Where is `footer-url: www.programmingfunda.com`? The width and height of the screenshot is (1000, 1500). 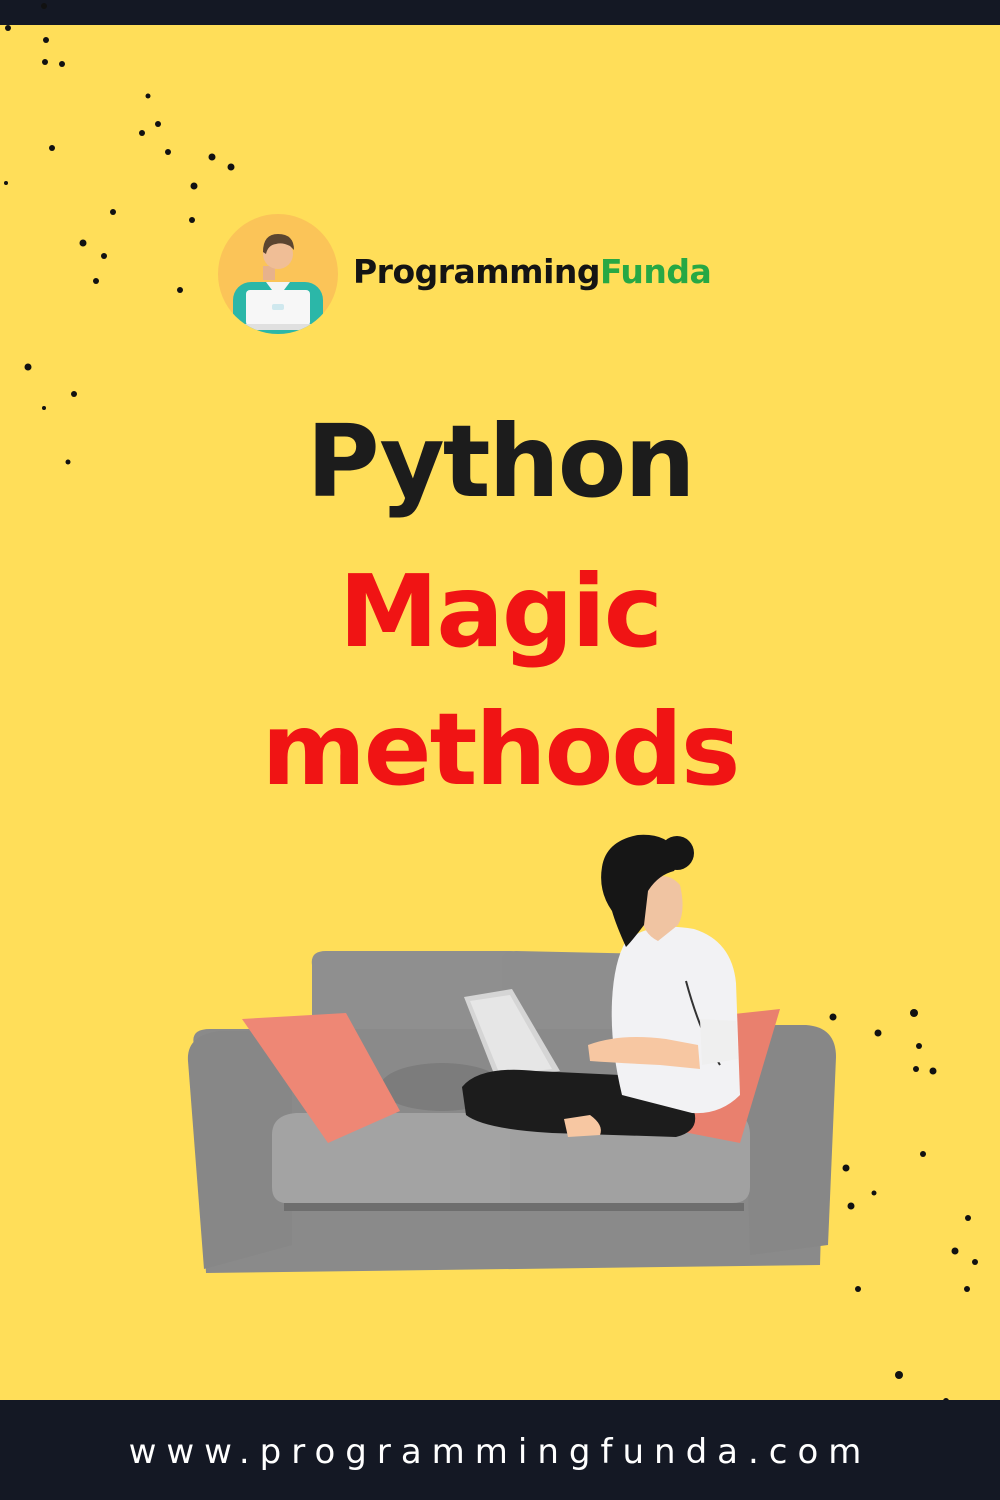
footer-url: www.programmingfunda.com is located at coordinates (500, 1452).